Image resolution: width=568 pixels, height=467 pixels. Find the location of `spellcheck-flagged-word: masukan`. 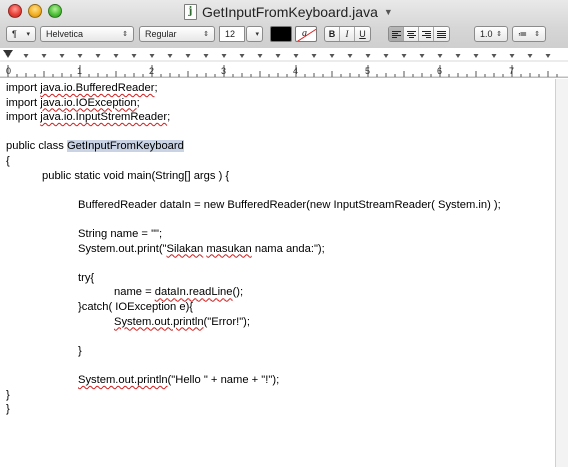

spellcheck-flagged-word: masukan is located at coordinates (229, 248).